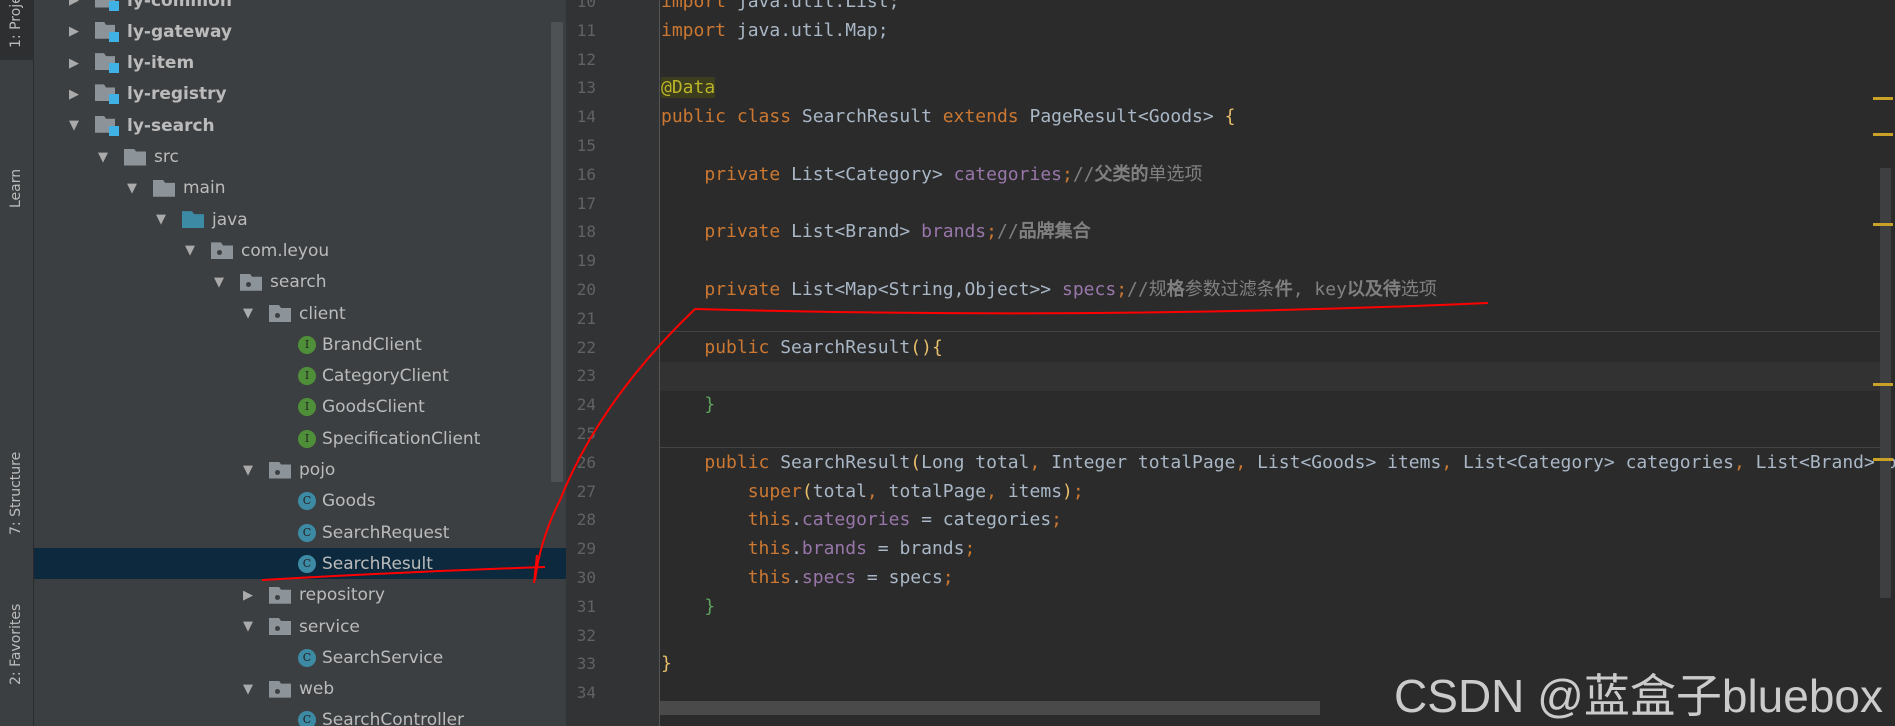 This screenshot has width=1895, height=726. I want to click on annotation-underline, so click(1091, 308).